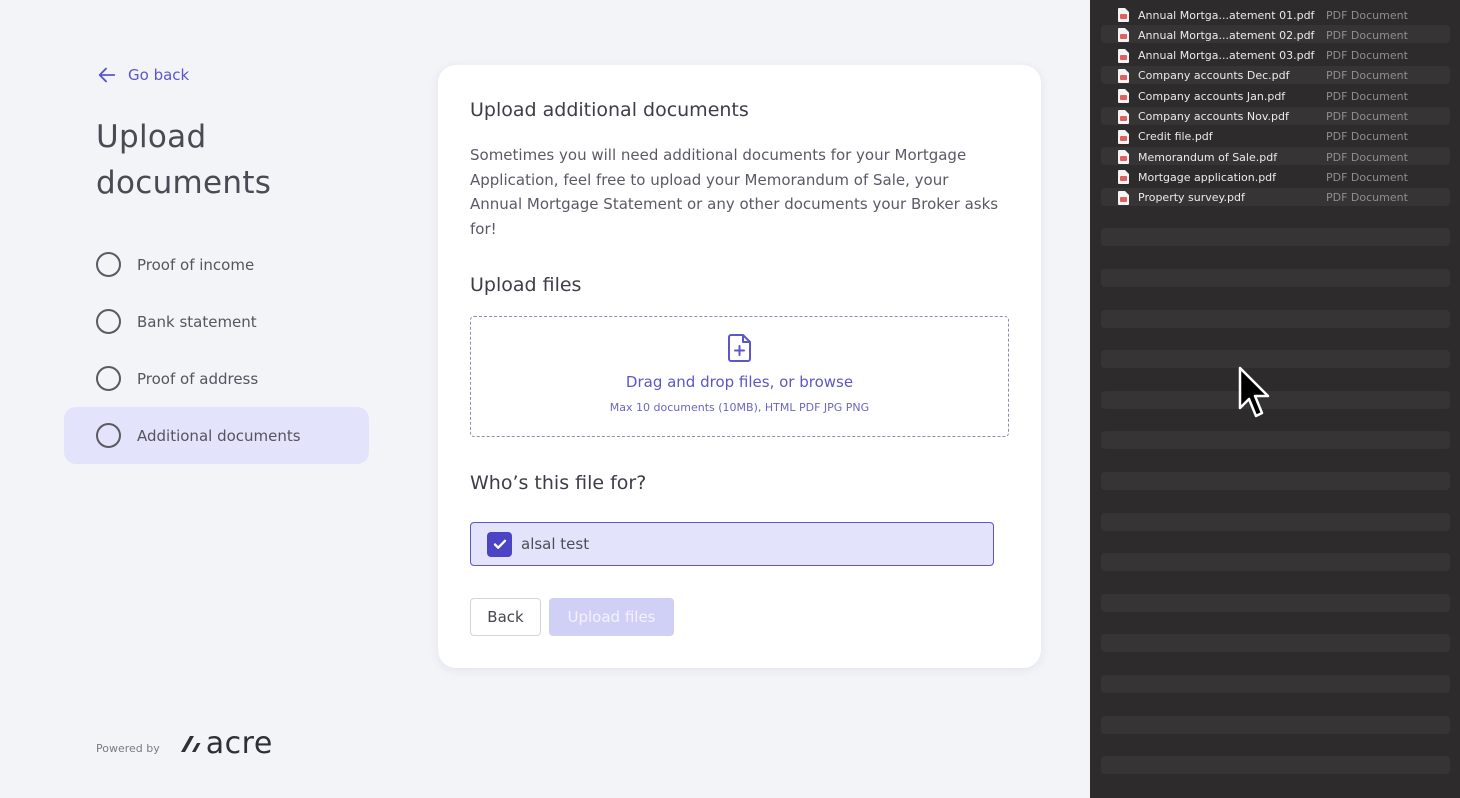 This screenshot has width=1460, height=798. Describe the element at coordinates (107, 75) in the screenshot. I see `arrow-left-icon` at that location.